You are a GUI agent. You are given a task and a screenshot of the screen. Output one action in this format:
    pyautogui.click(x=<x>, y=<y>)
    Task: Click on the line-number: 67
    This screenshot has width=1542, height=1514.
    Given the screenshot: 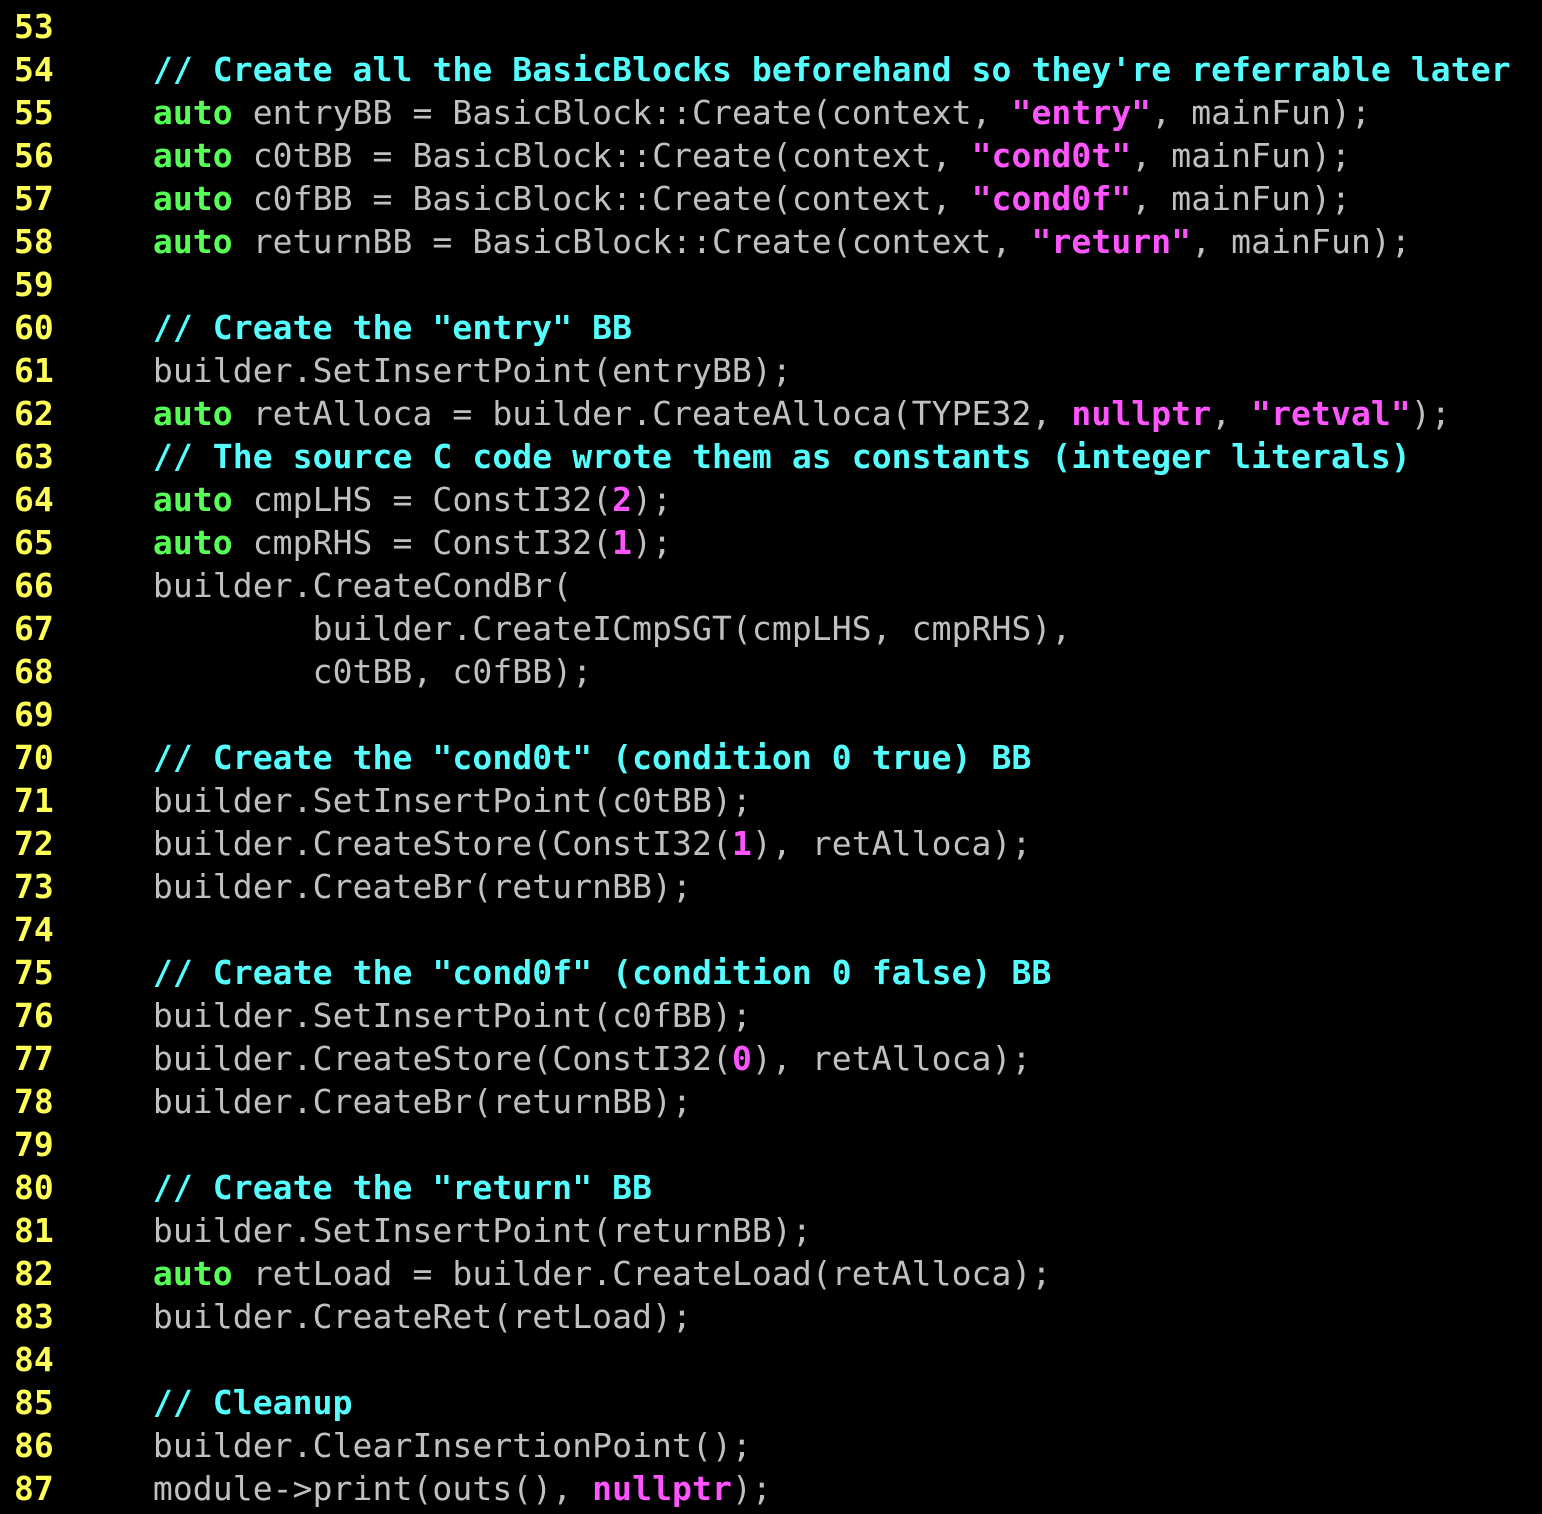 What is the action you would take?
    pyautogui.click(x=34, y=628)
    